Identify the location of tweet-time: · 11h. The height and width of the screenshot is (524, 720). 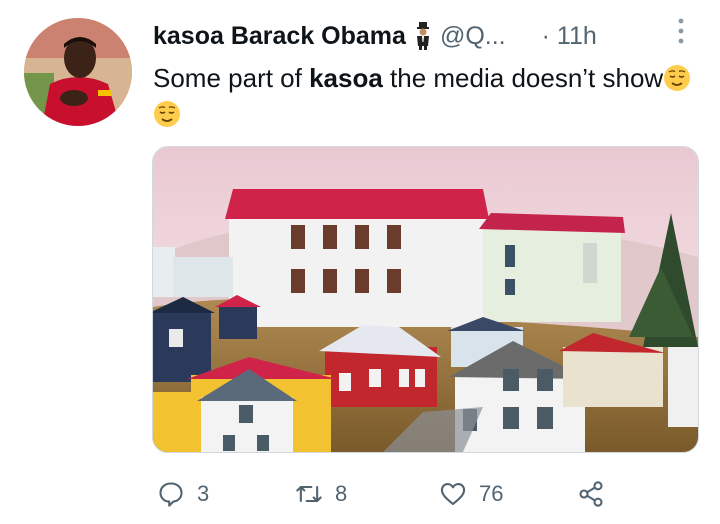
(569, 36).